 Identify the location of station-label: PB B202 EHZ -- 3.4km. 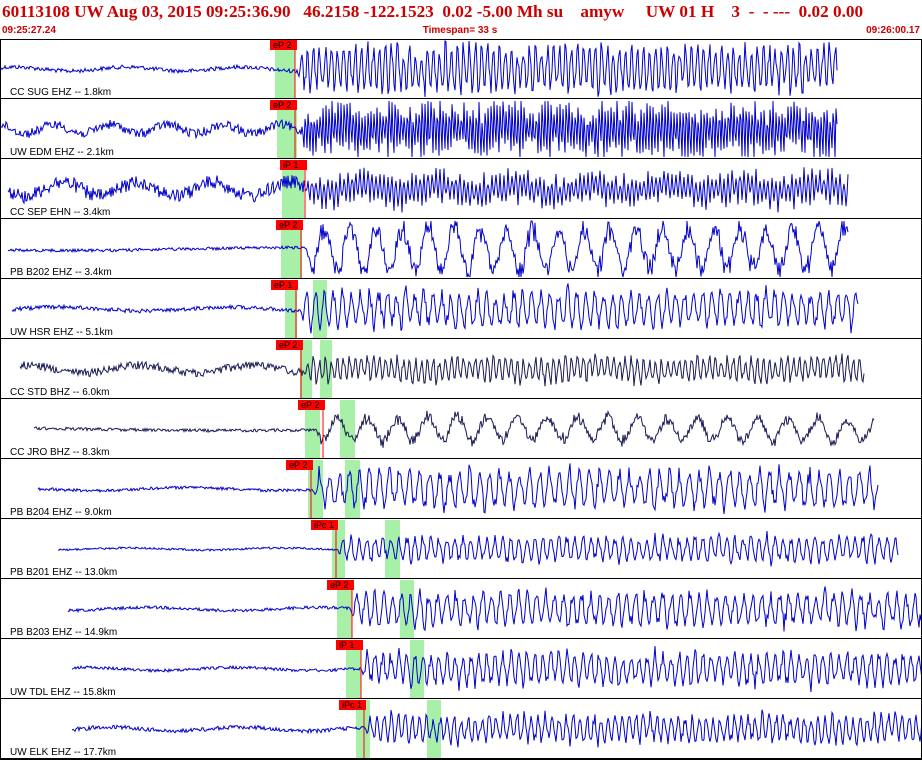
(61, 272).